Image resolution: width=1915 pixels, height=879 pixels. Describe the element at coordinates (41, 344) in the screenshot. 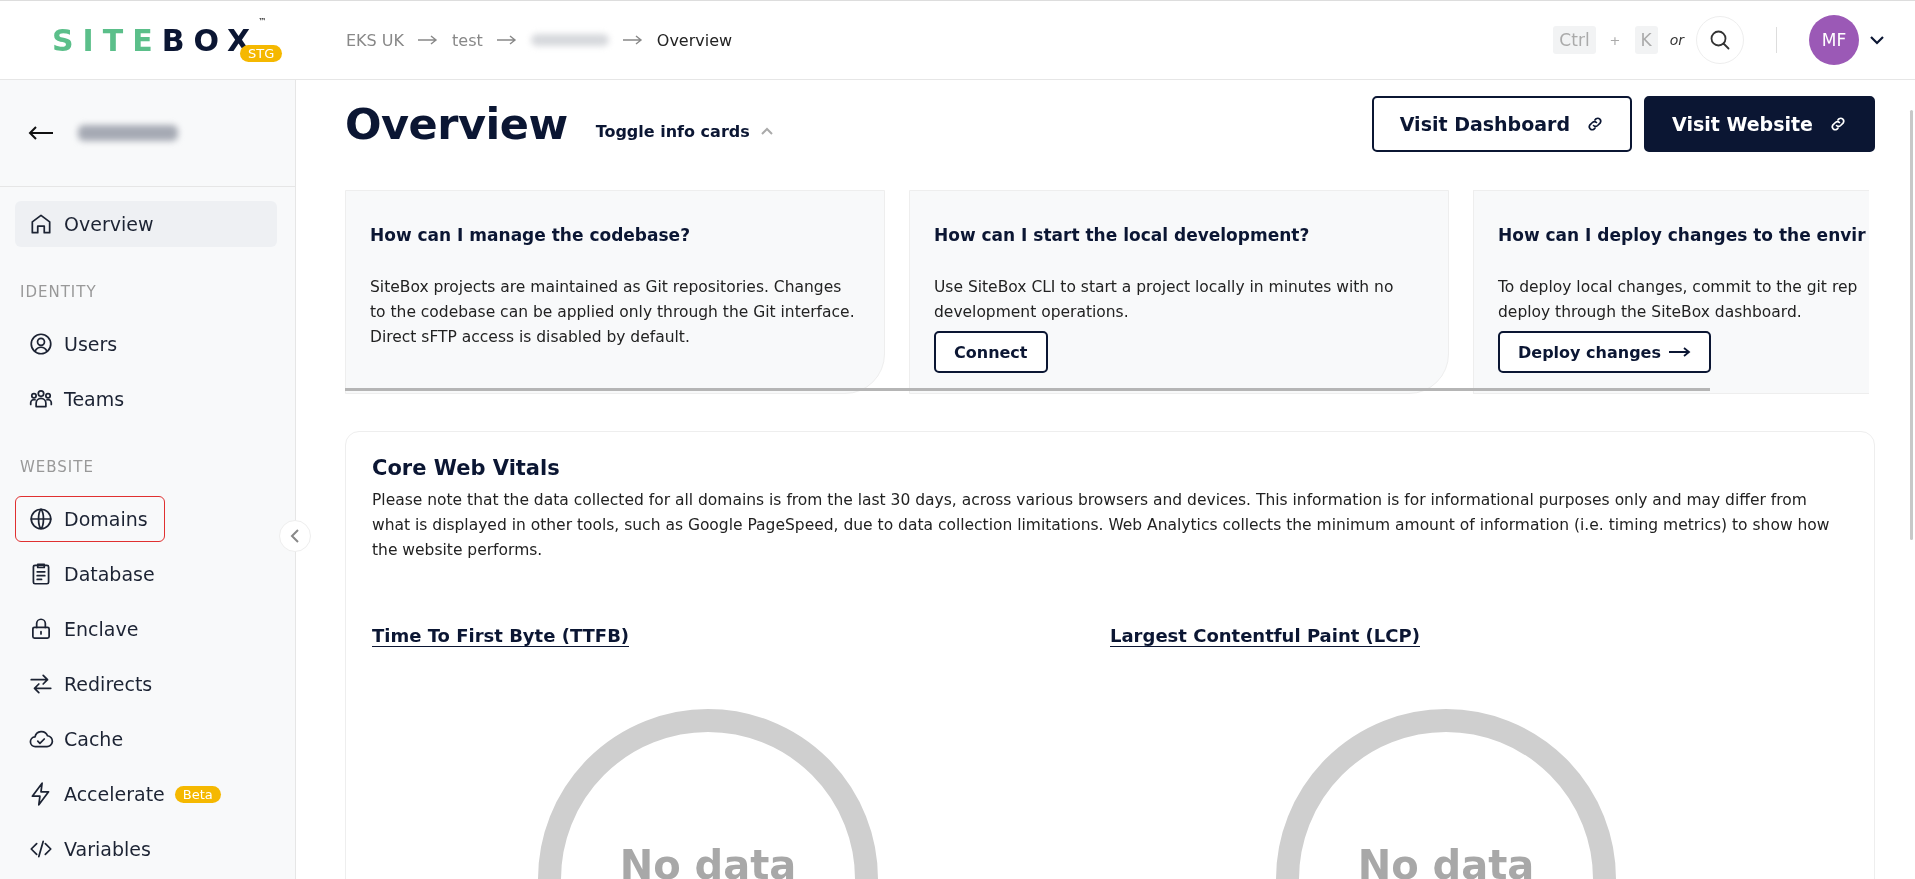

I see `user-icon` at that location.